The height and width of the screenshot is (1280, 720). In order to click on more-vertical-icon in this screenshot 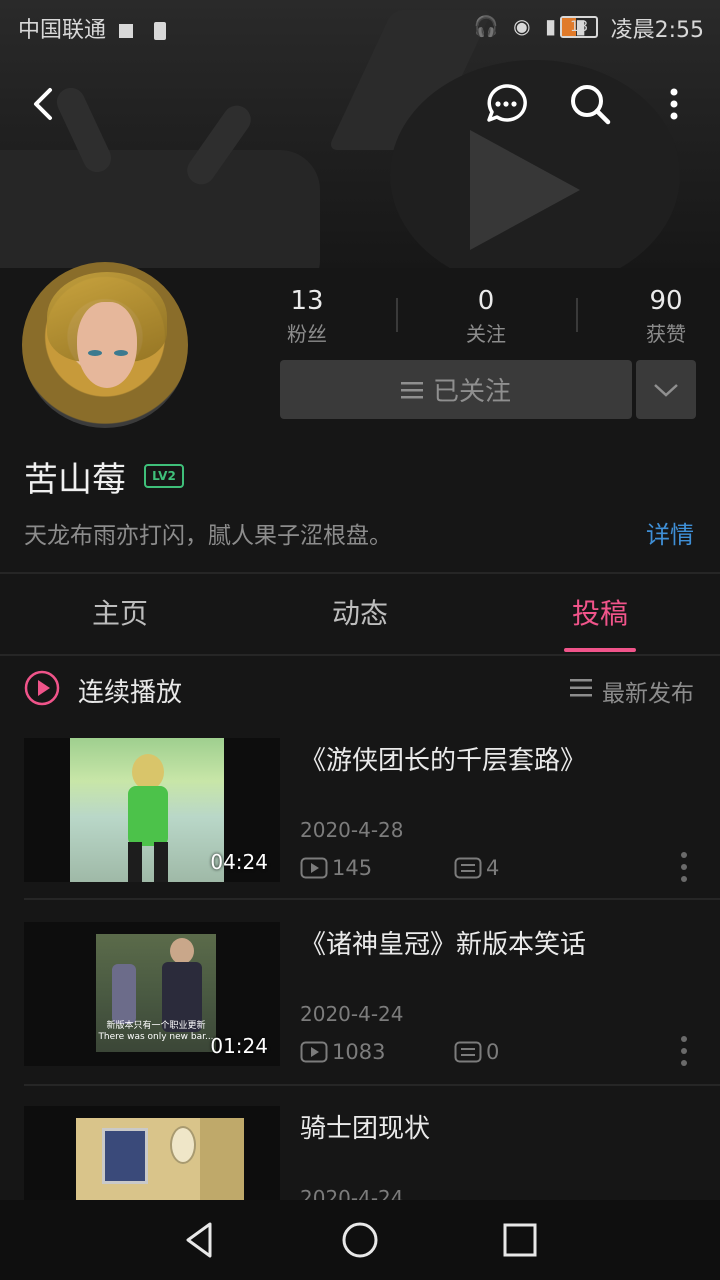, I will do `click(674, 104)`.